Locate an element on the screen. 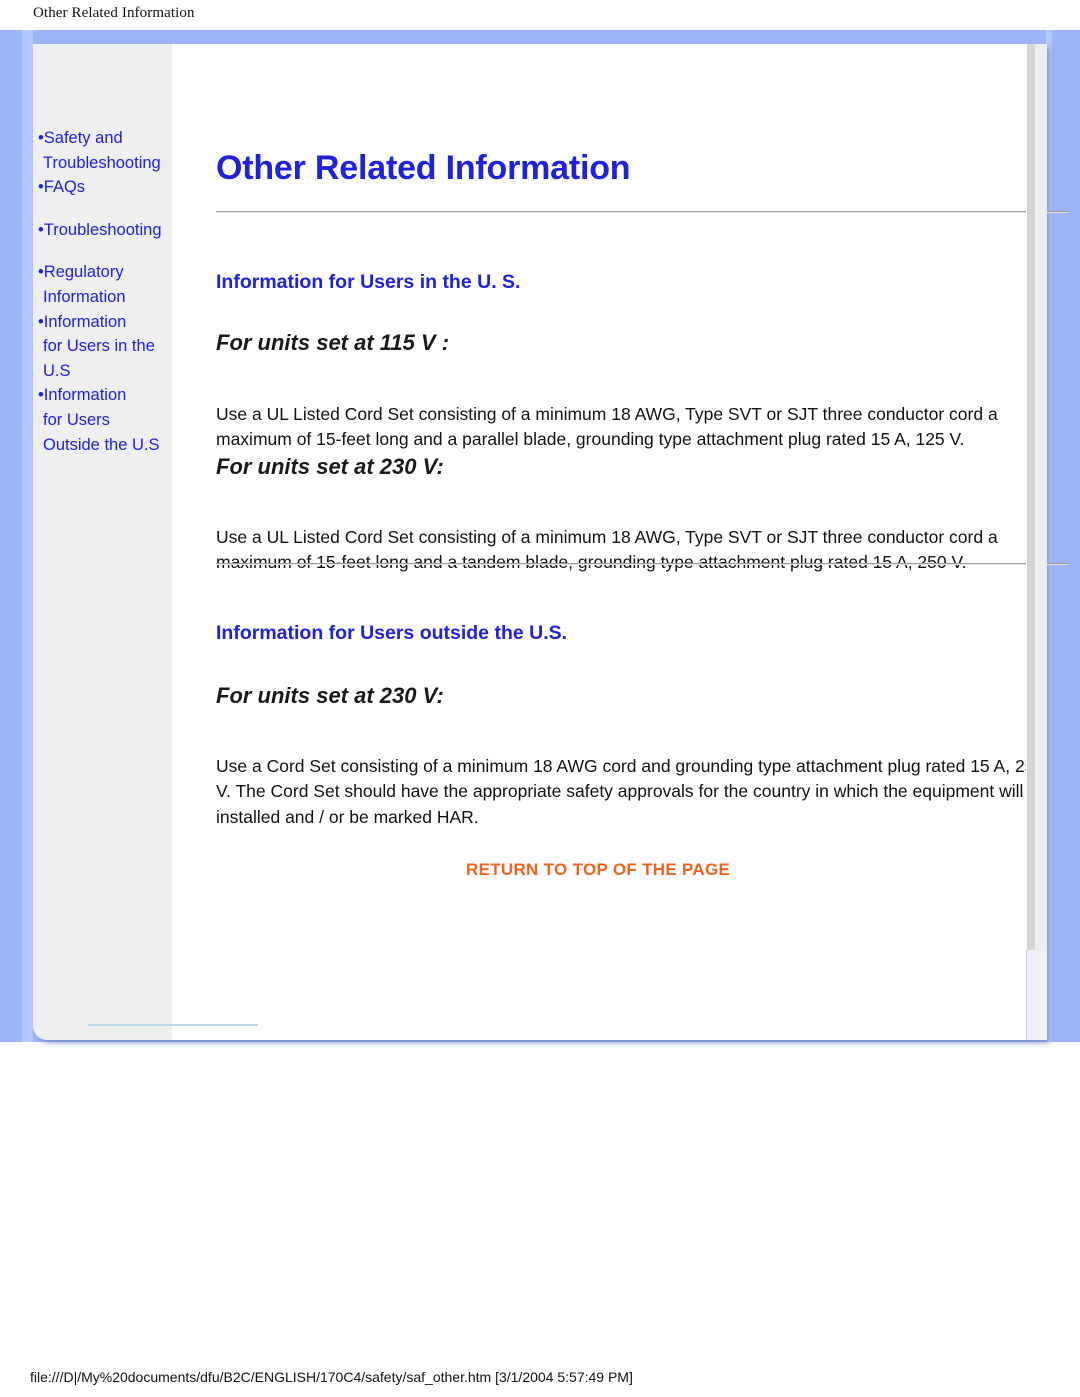  page-header-title: Other Related Information is located at coordinates (114, 13).